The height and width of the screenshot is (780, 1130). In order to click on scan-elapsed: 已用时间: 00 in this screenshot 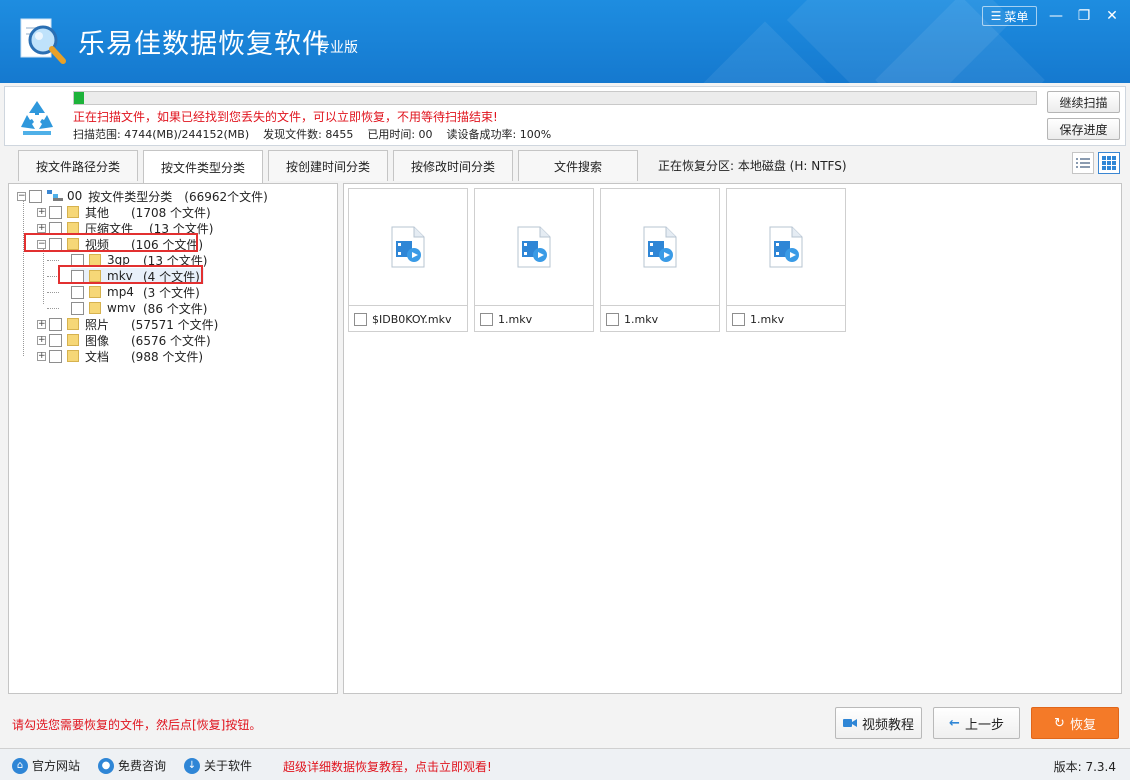, I will do `click(400, 134)`.